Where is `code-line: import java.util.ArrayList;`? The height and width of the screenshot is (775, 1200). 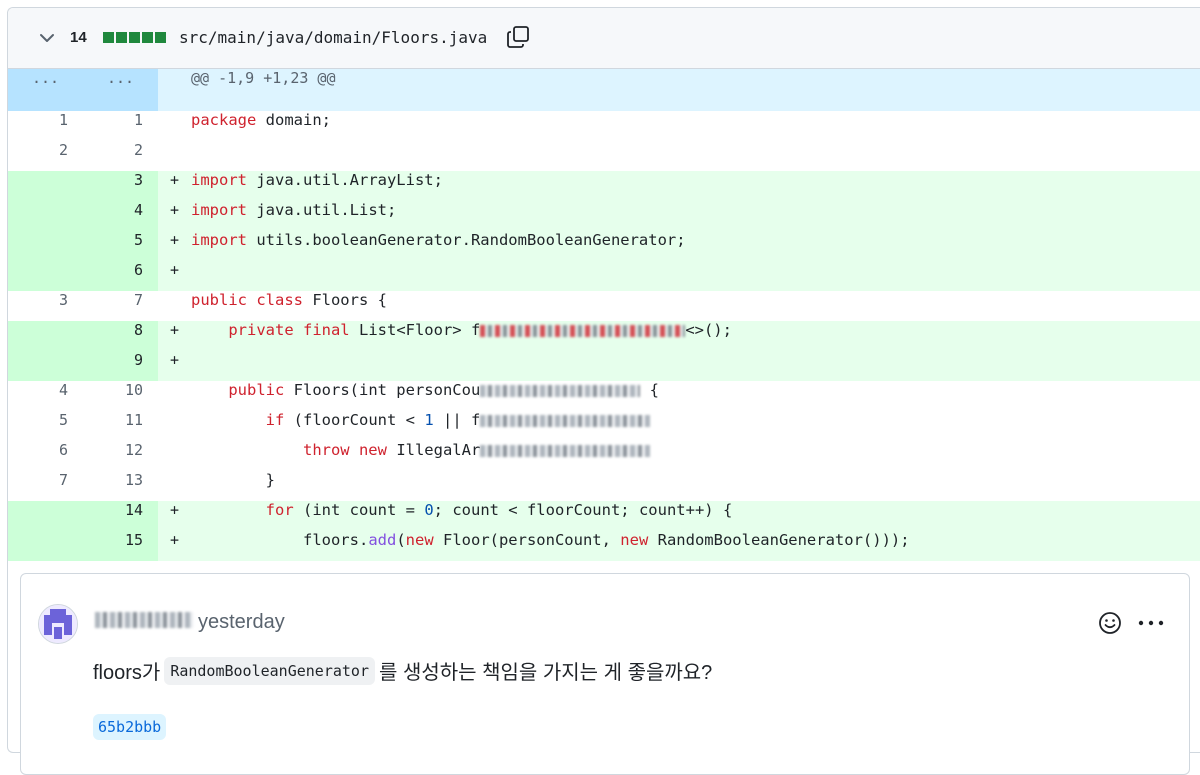
code-line: import java.util.ArrayList; is located at coordinates (317, 180).